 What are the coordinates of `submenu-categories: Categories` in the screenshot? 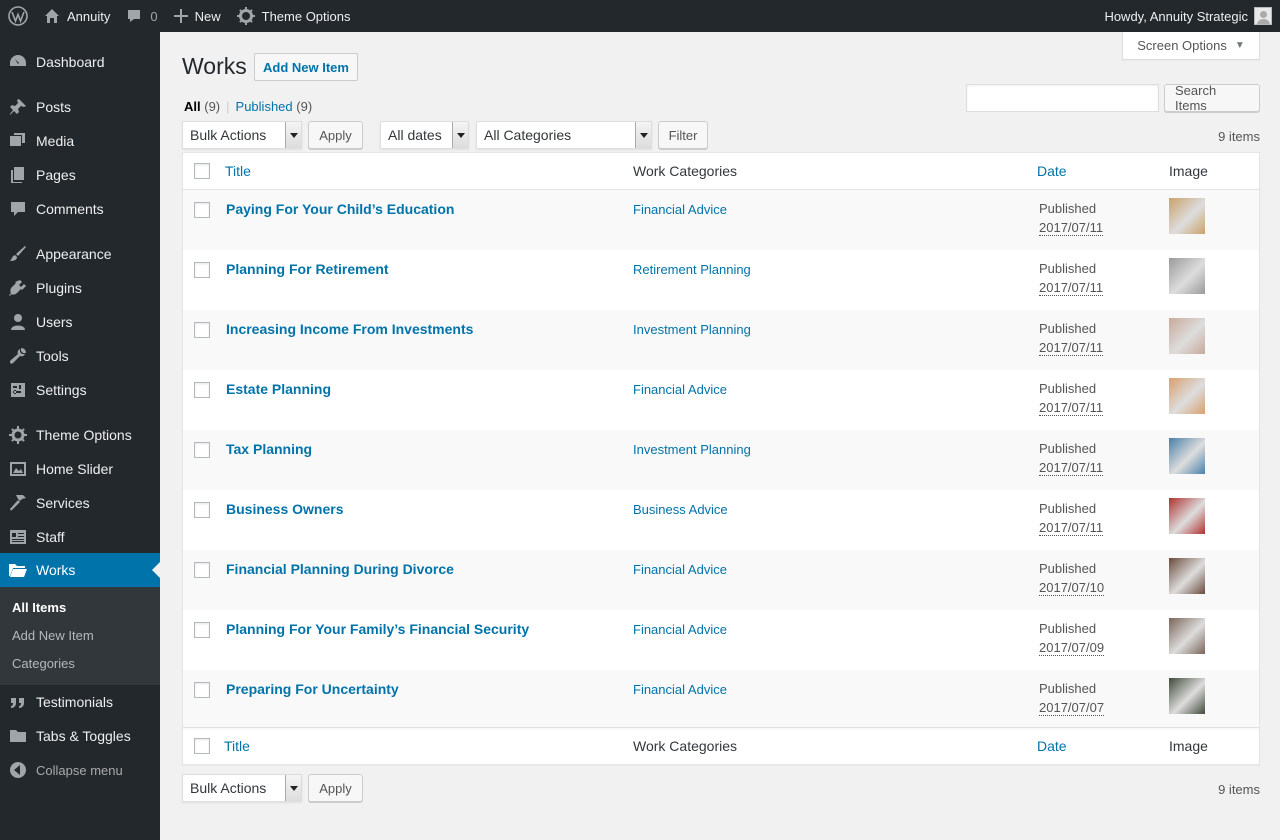 It's located at (43, 663).